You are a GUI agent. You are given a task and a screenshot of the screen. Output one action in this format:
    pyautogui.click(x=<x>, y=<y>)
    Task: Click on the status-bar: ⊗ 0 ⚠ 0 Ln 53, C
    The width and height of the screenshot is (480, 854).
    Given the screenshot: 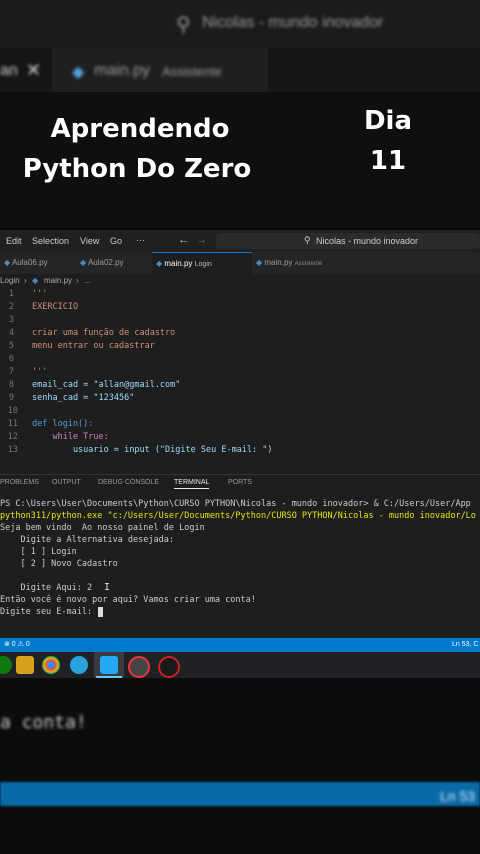 What is the action you would take?
    pyautogui.click(x=240, y=645)
    